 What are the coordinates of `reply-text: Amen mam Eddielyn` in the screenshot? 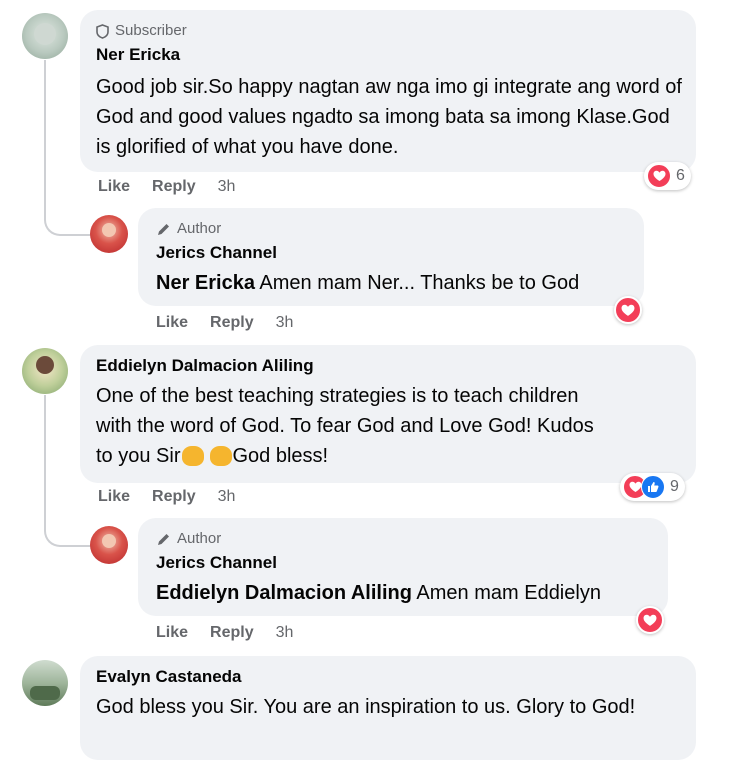 It's located at (506, 593).